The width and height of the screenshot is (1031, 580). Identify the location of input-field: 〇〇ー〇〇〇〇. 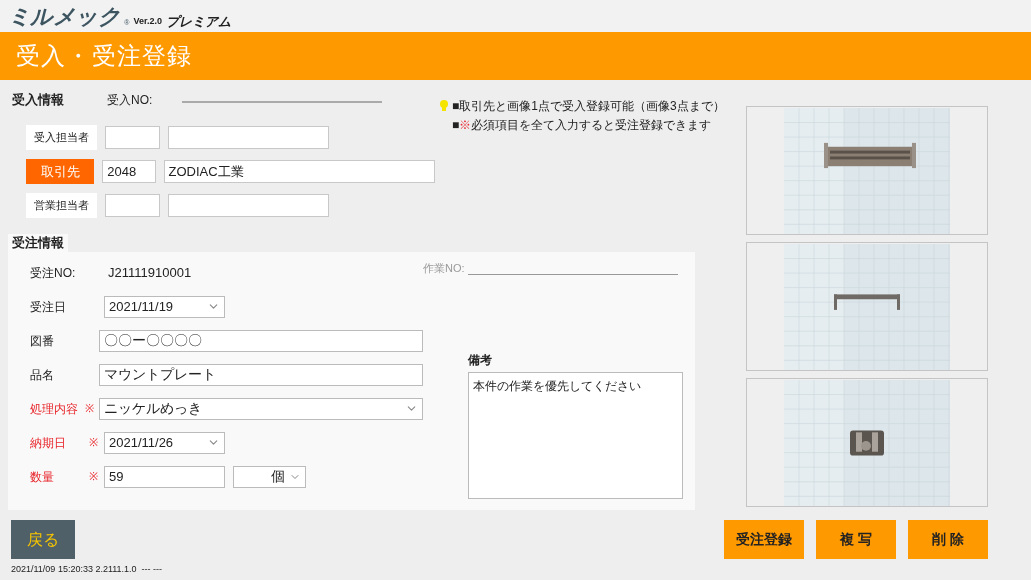
(261, 340).